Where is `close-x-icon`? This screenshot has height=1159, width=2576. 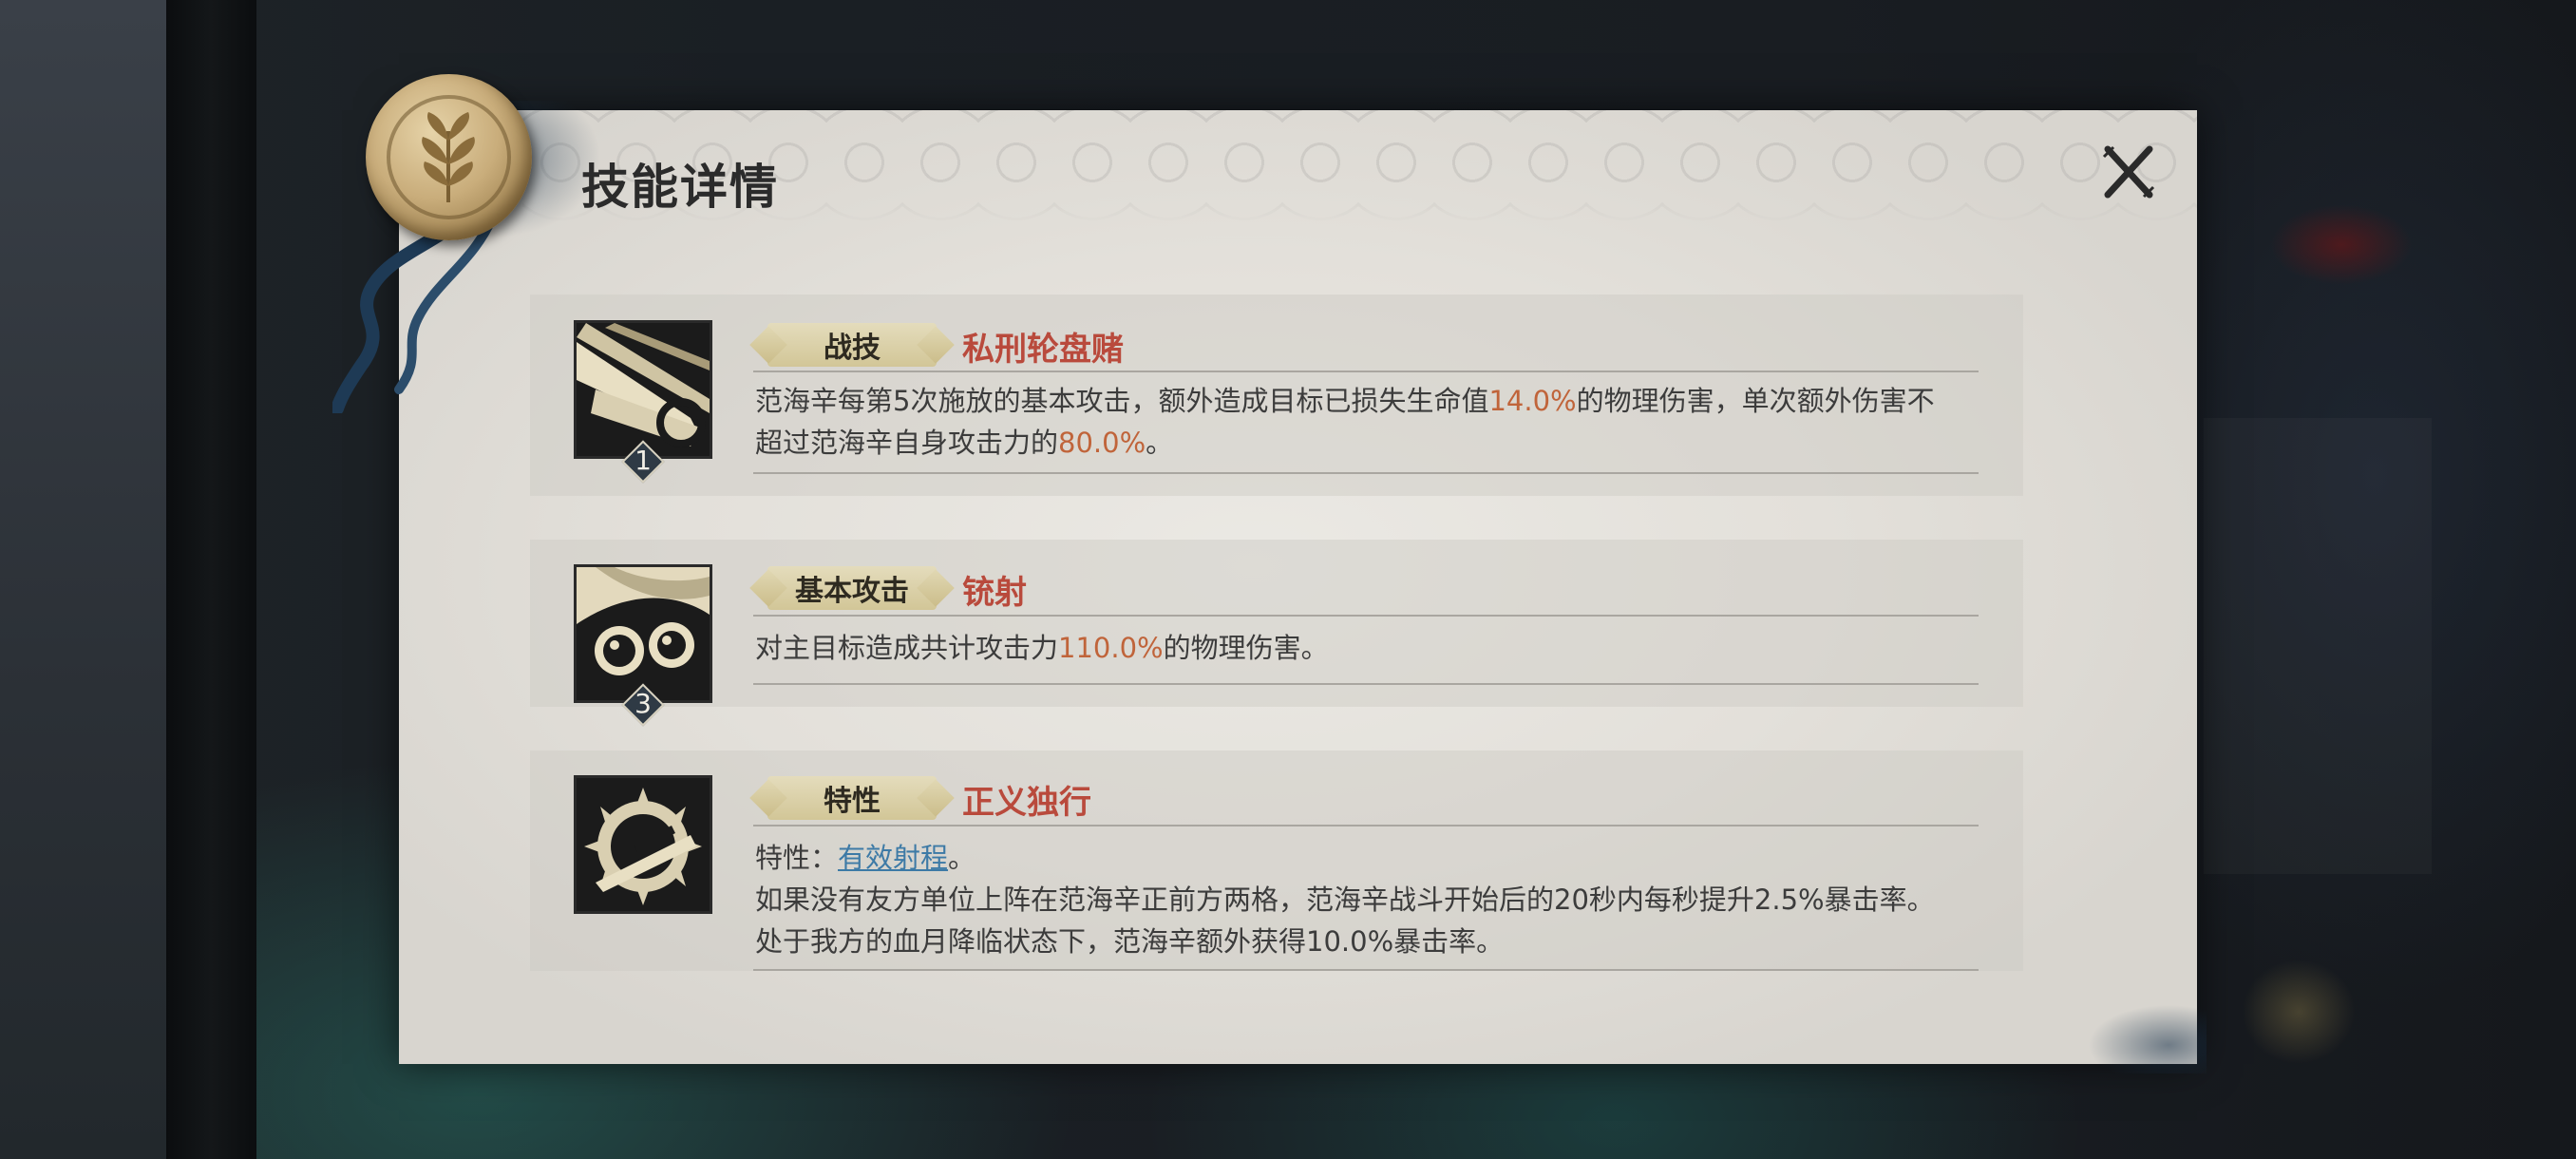 close-x-icon is located at coordinates (2128, 172).